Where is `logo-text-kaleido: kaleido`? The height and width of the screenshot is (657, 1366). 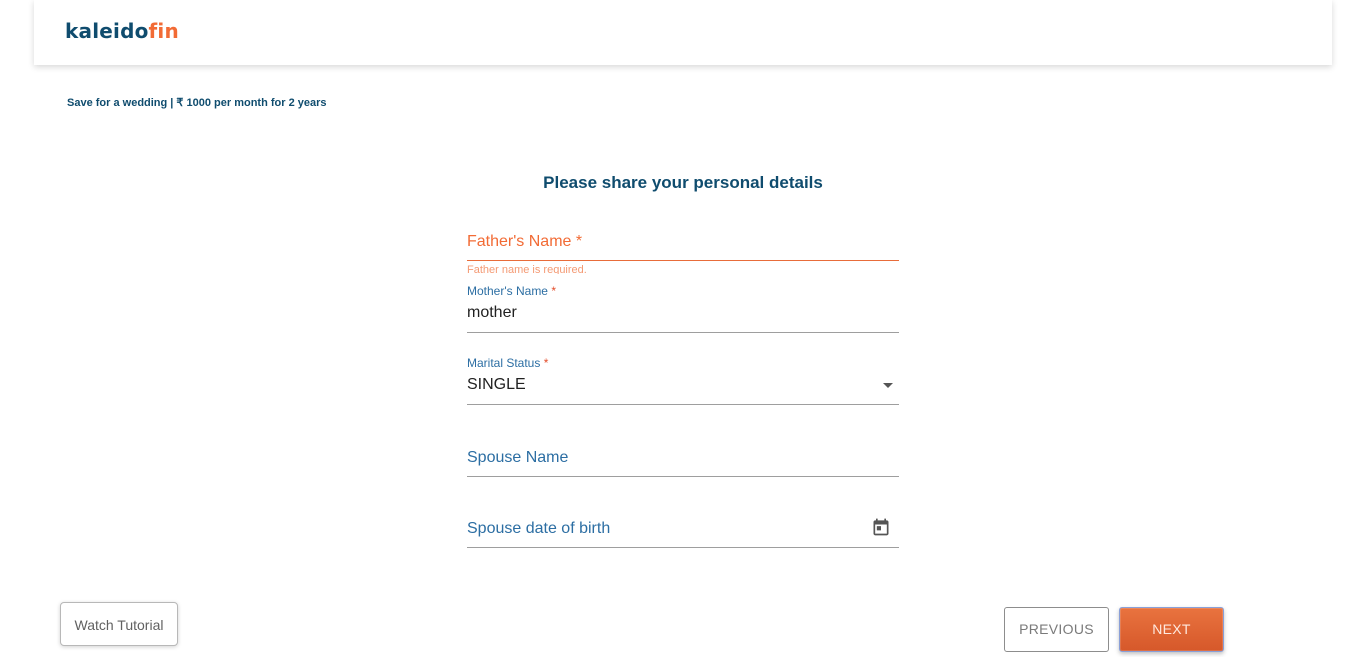 logo-text-kaleido: kaleido is located at coordinates (107, 31).